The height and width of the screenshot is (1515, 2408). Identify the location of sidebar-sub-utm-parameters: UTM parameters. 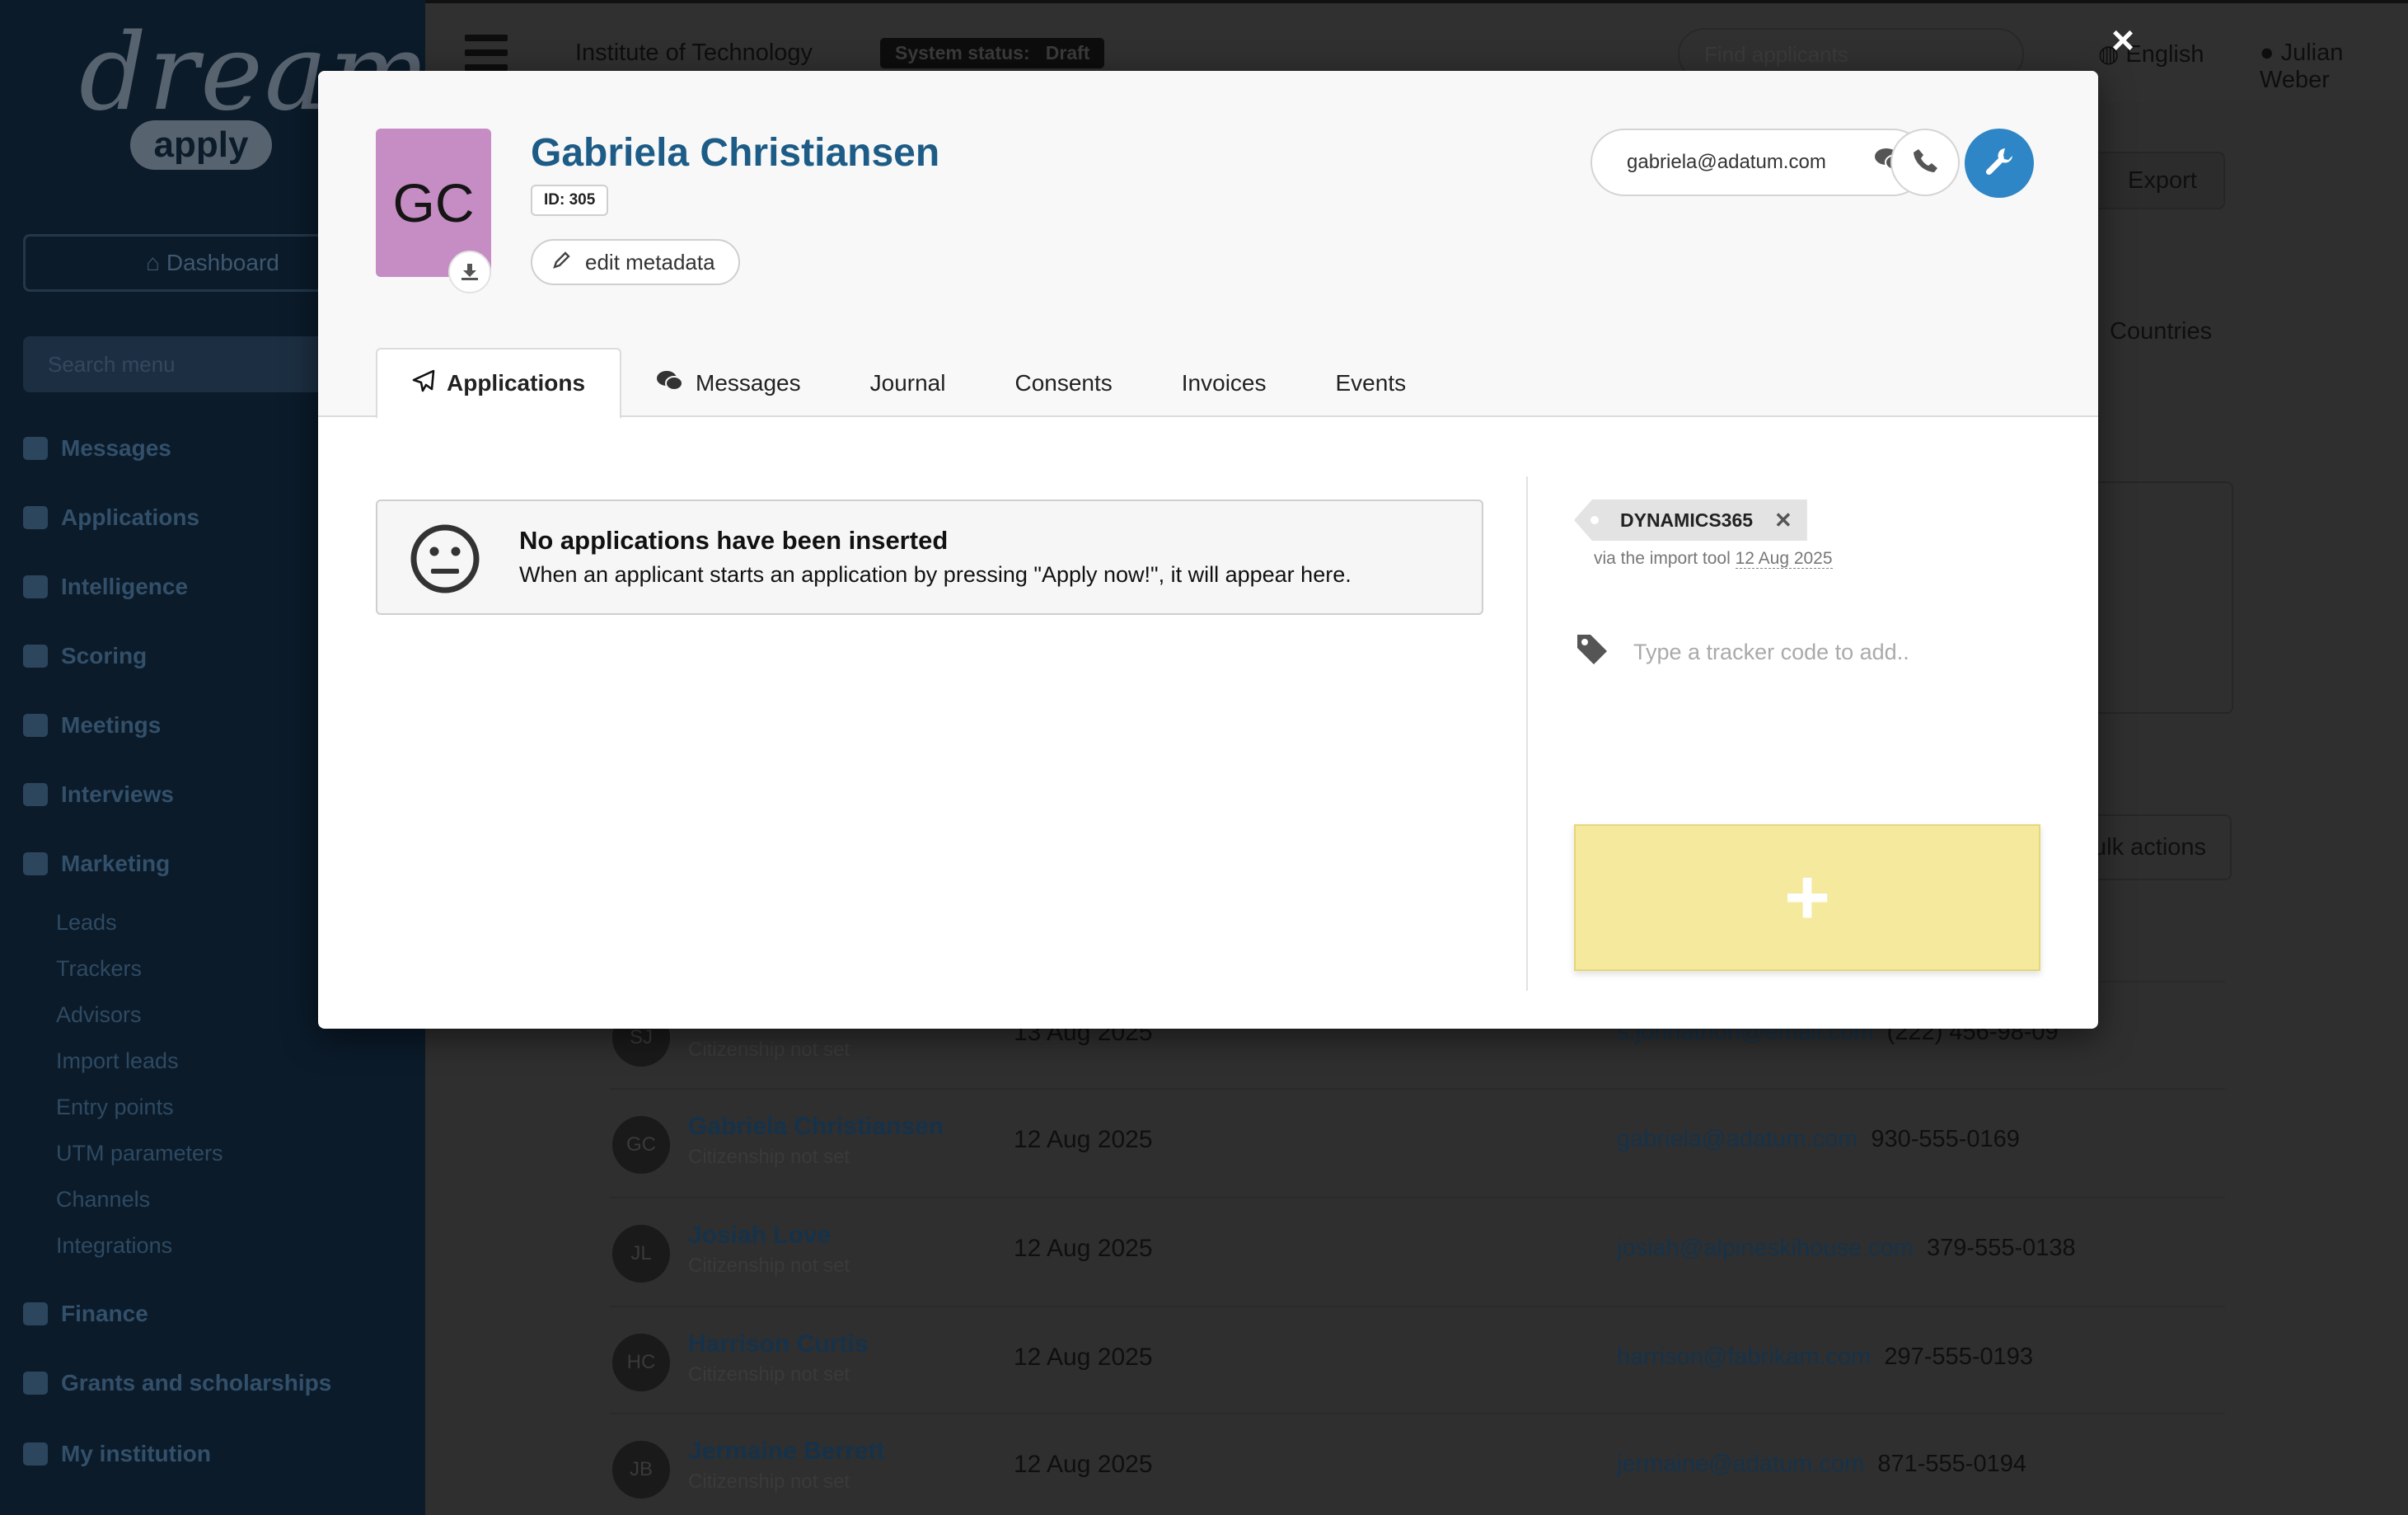
(140, 1153).